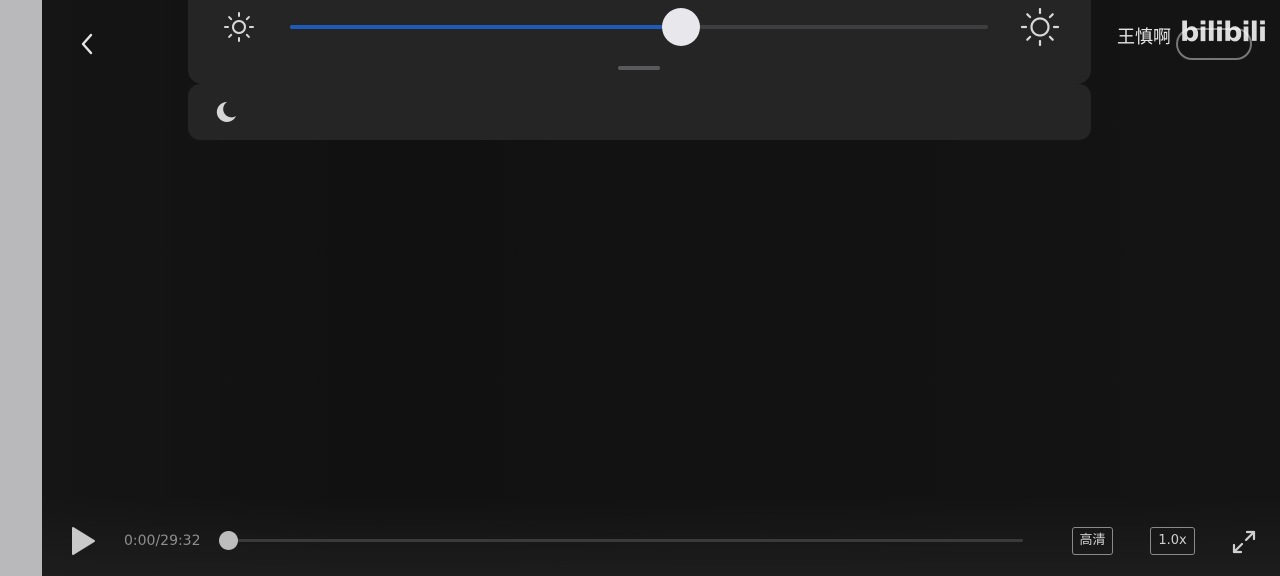 The height and width of the screenshot is (576, 1280). What do you see at coordinates (639, 112) in the screenshot?
I see `night-mode-panel` at bounding box center [639, 112].